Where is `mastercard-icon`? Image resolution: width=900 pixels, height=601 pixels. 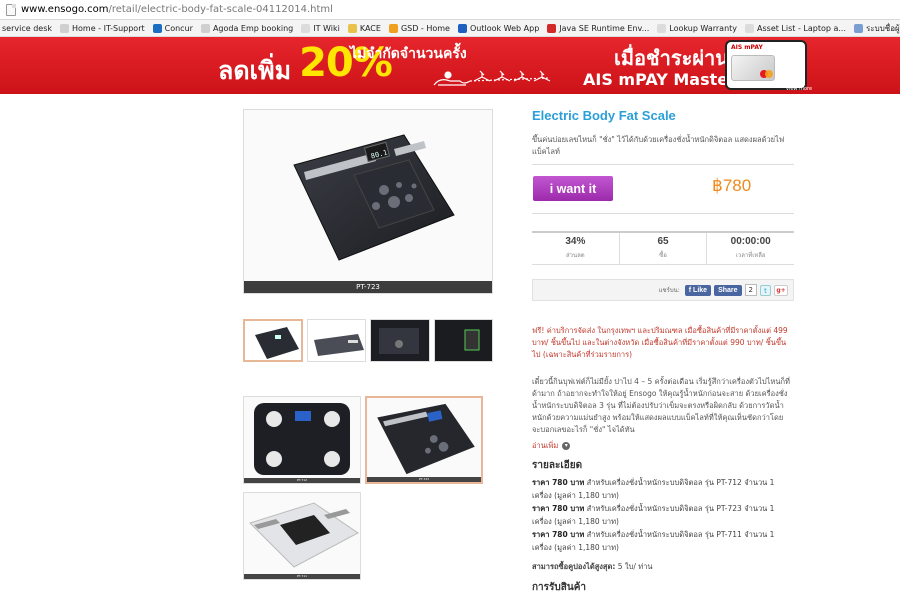
mastercard-icon is located at coordinates (753, 68).